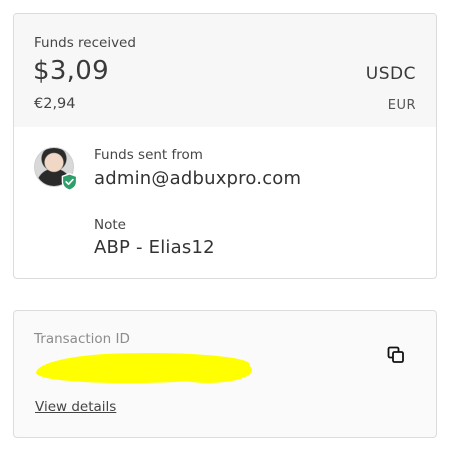 The image size is (450, 452). Describe the element at coordinates (396, 355) in the screenshot. I see `copy-icon` at that location.